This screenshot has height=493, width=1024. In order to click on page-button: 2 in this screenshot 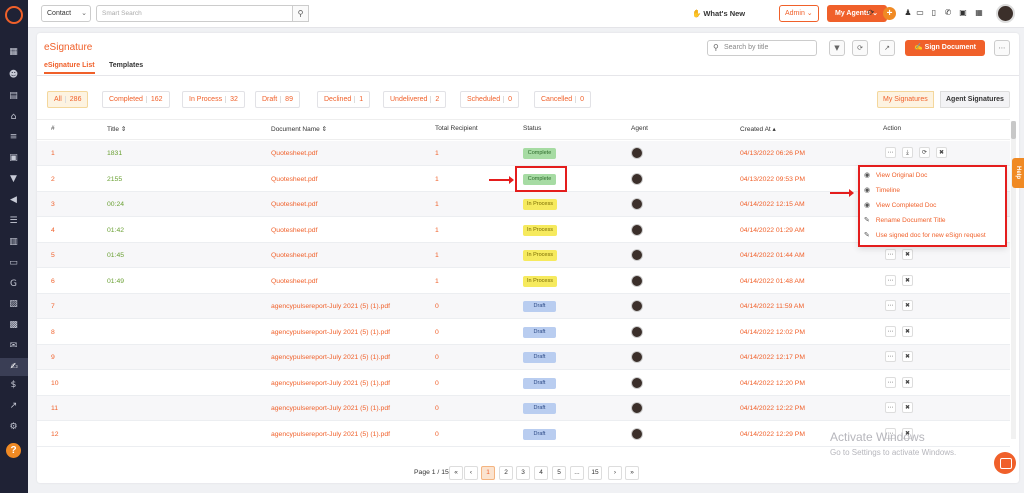, I will do `click(506, 473)`.